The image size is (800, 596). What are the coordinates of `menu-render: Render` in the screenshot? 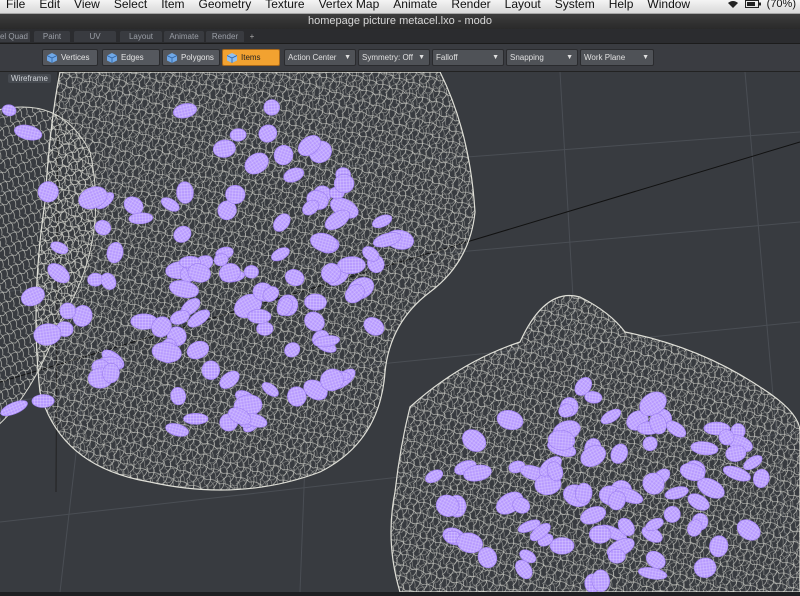 It's located at (470, 5).